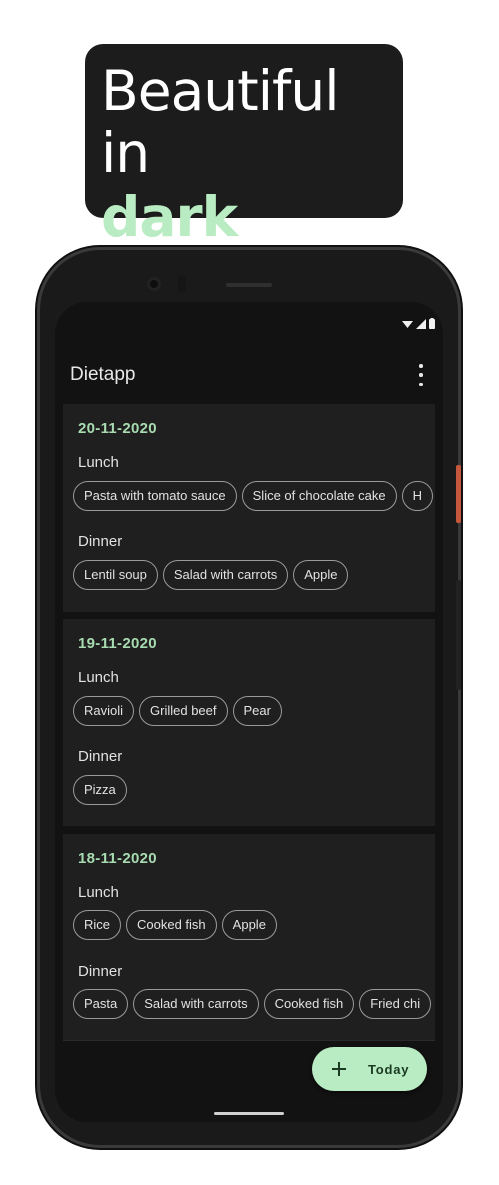 The image size is (499, 1185). Describe the element at coordinates (417, 496) in the screenshot. I see `food-chip: H` at that location.